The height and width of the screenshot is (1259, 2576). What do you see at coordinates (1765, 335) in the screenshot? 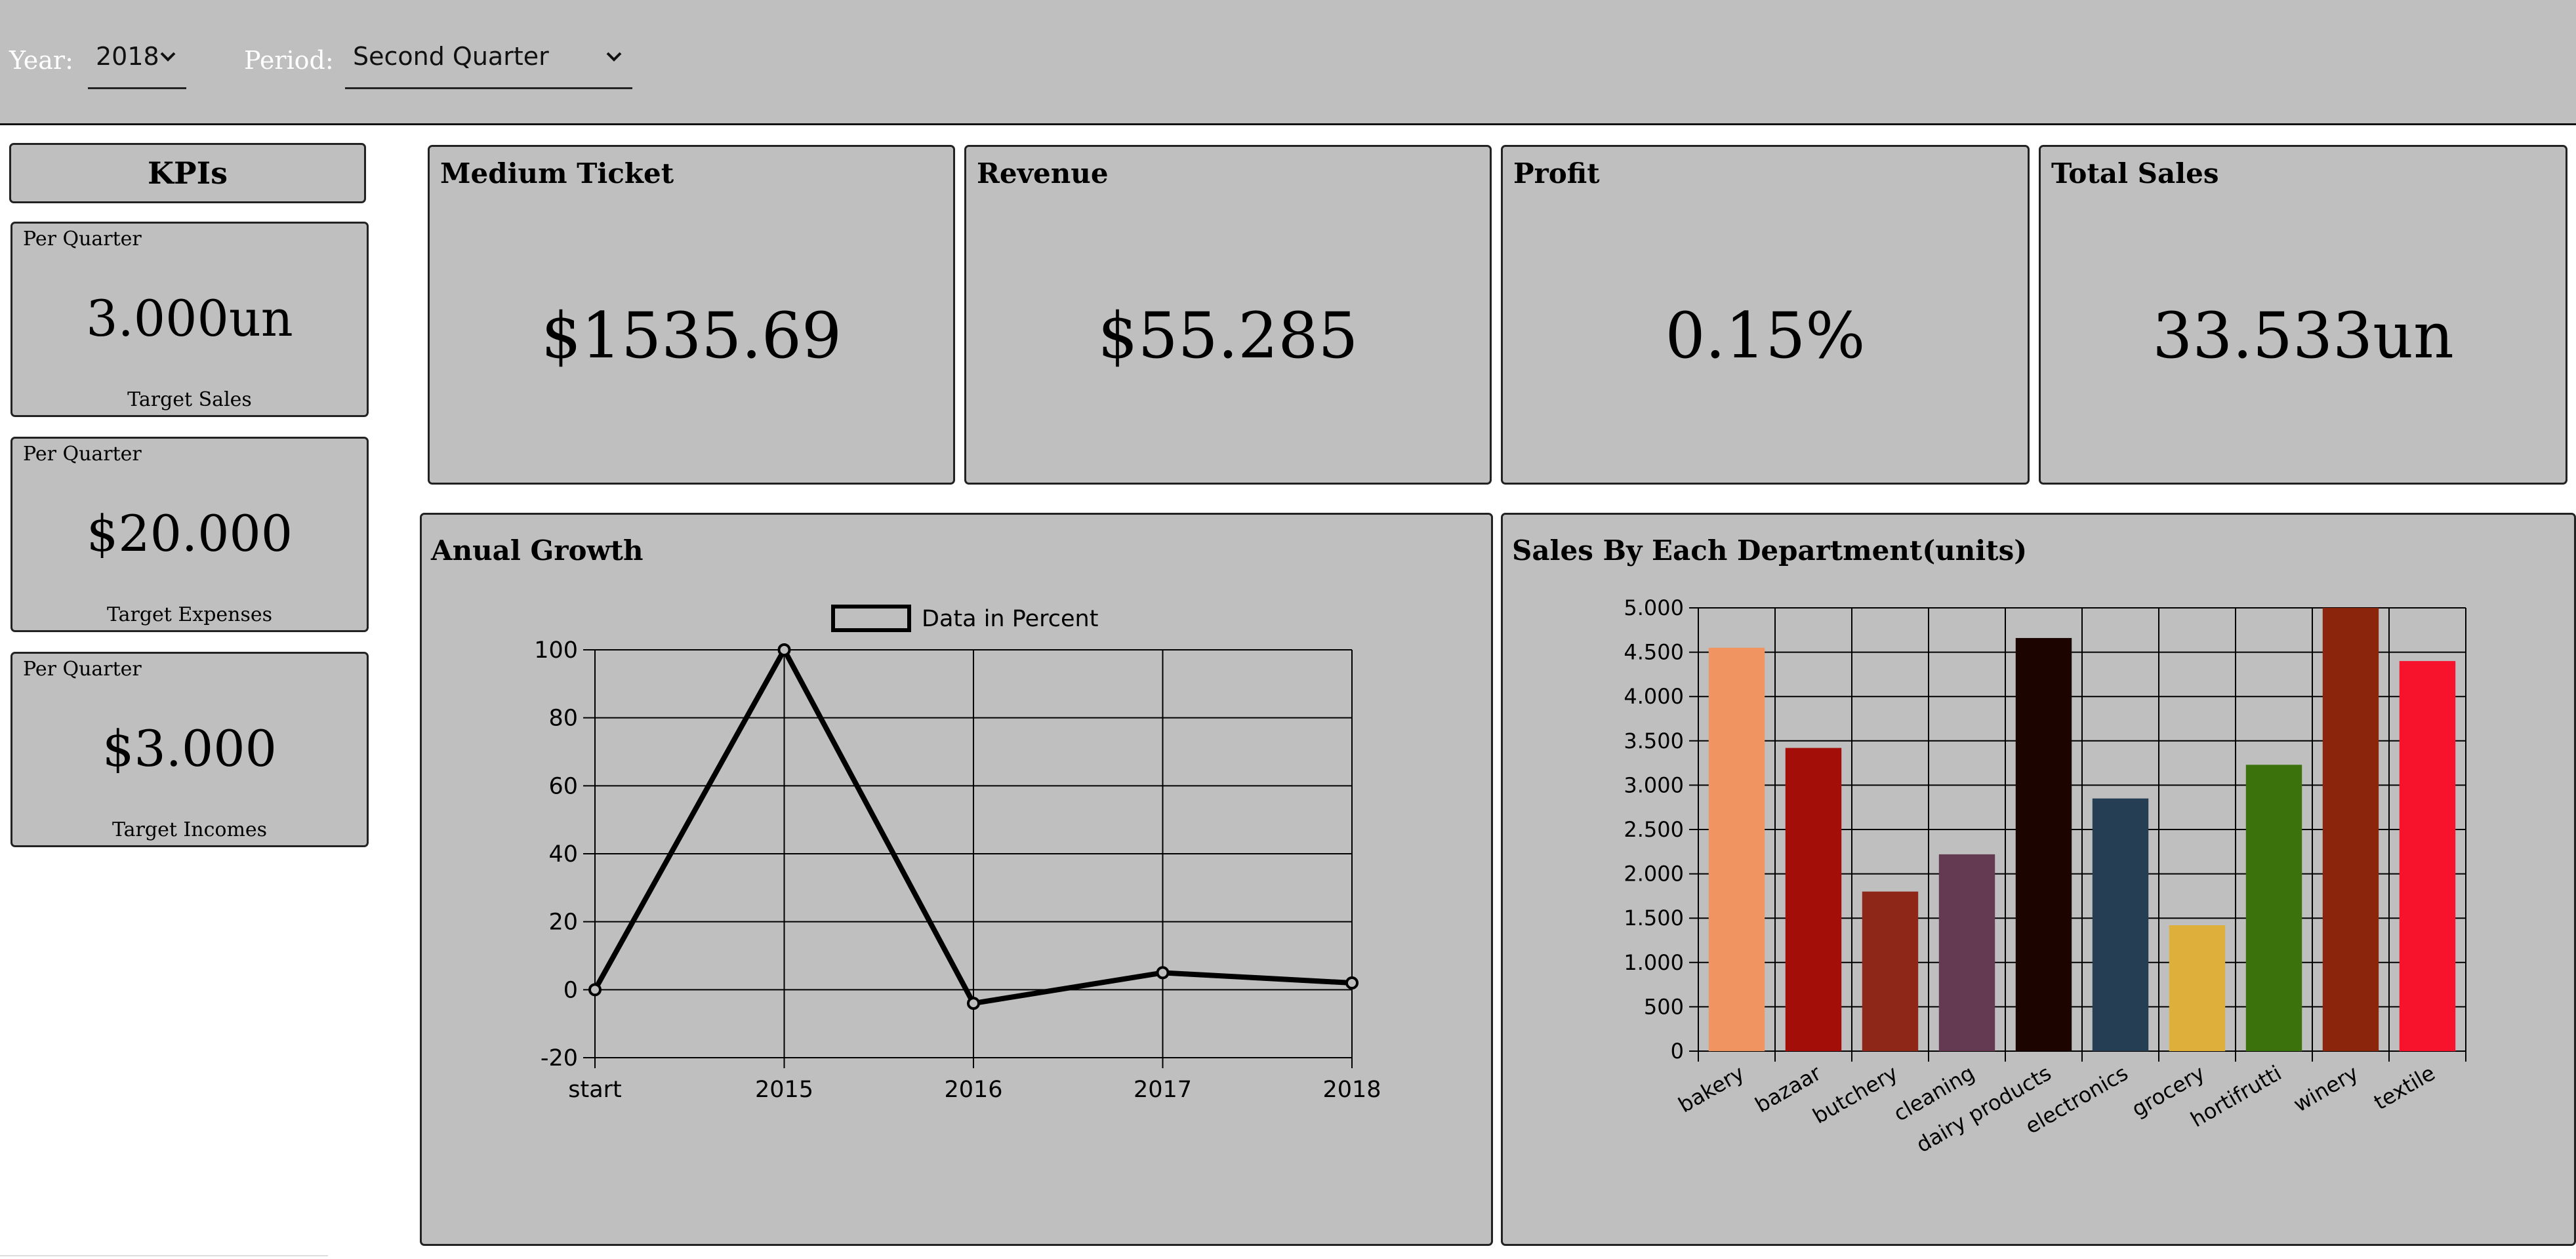
I see `card-value: 0.15%` at bounding box center [1765, 335].